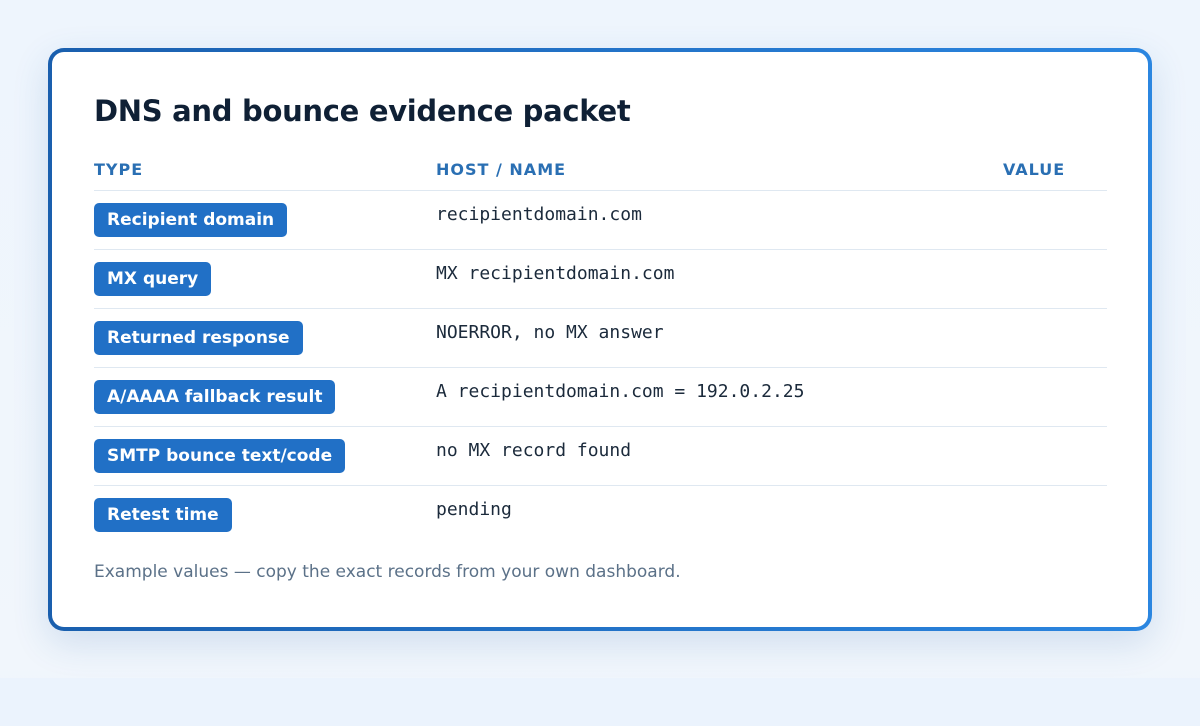  I want to click on type-badge: MX query, so click(153, 279).